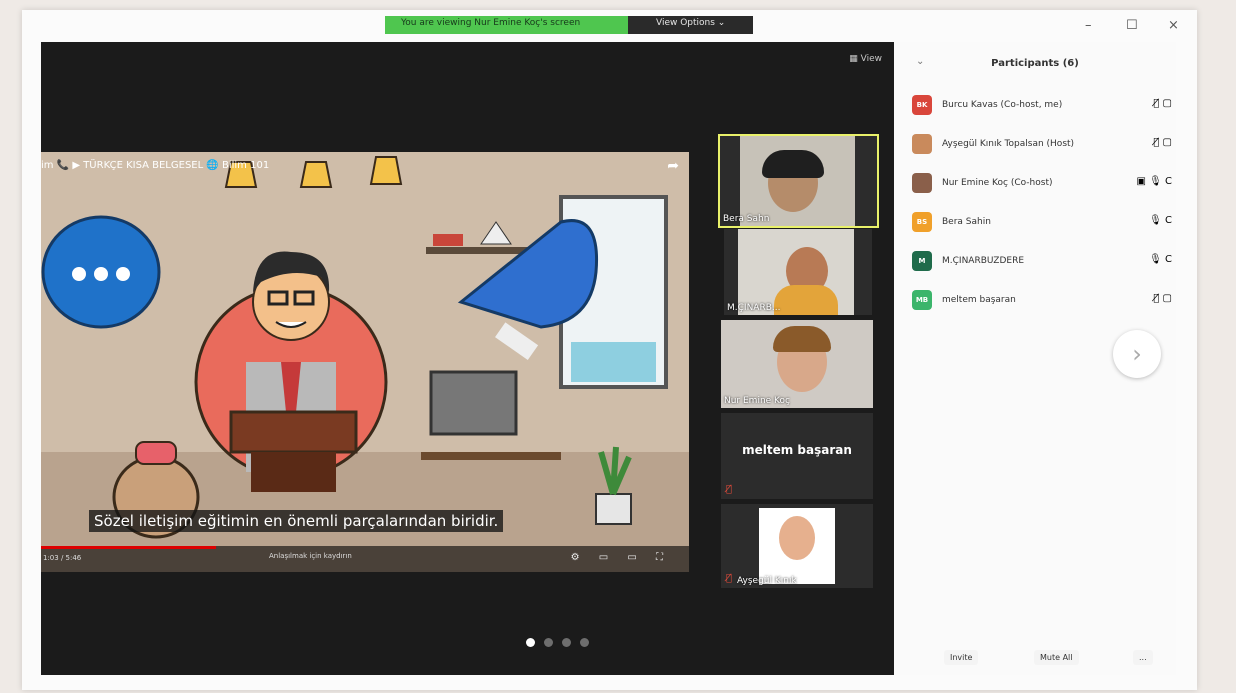 The height and width of the screenshot is (693, 1236). I want to click on view-layout-button: ▦ View, so click(865, 59).